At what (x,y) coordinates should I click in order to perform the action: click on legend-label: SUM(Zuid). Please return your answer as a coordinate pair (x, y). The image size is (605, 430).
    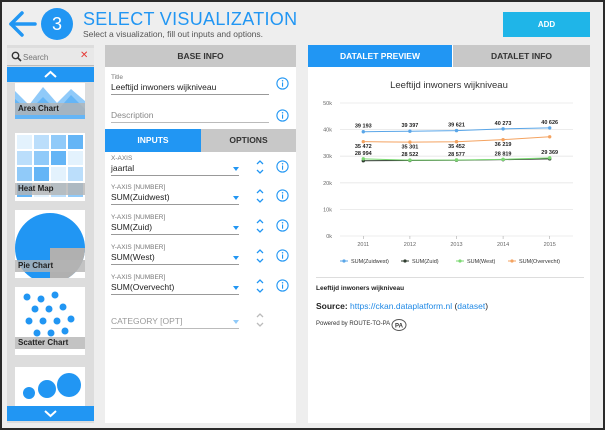
    Looking at the image, I should click on (425, 262).